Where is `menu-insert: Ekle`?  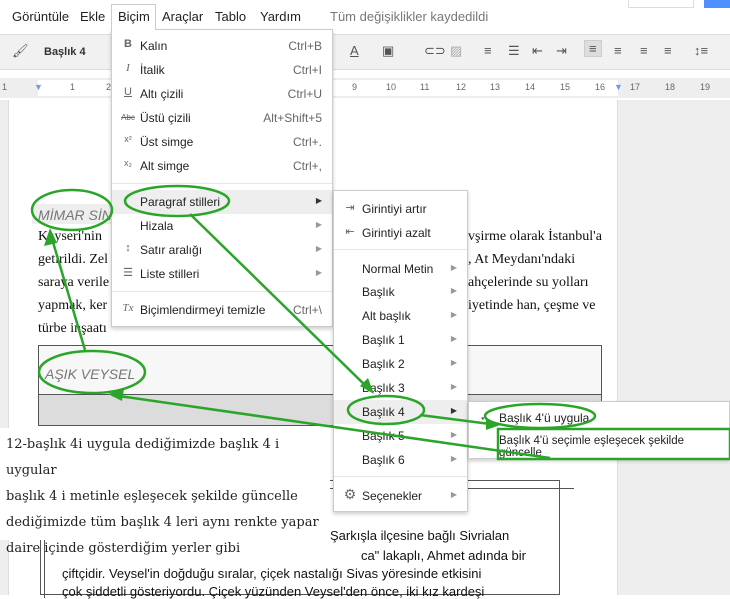 menu-insert: Ekle is located at coordinates (92, 16).